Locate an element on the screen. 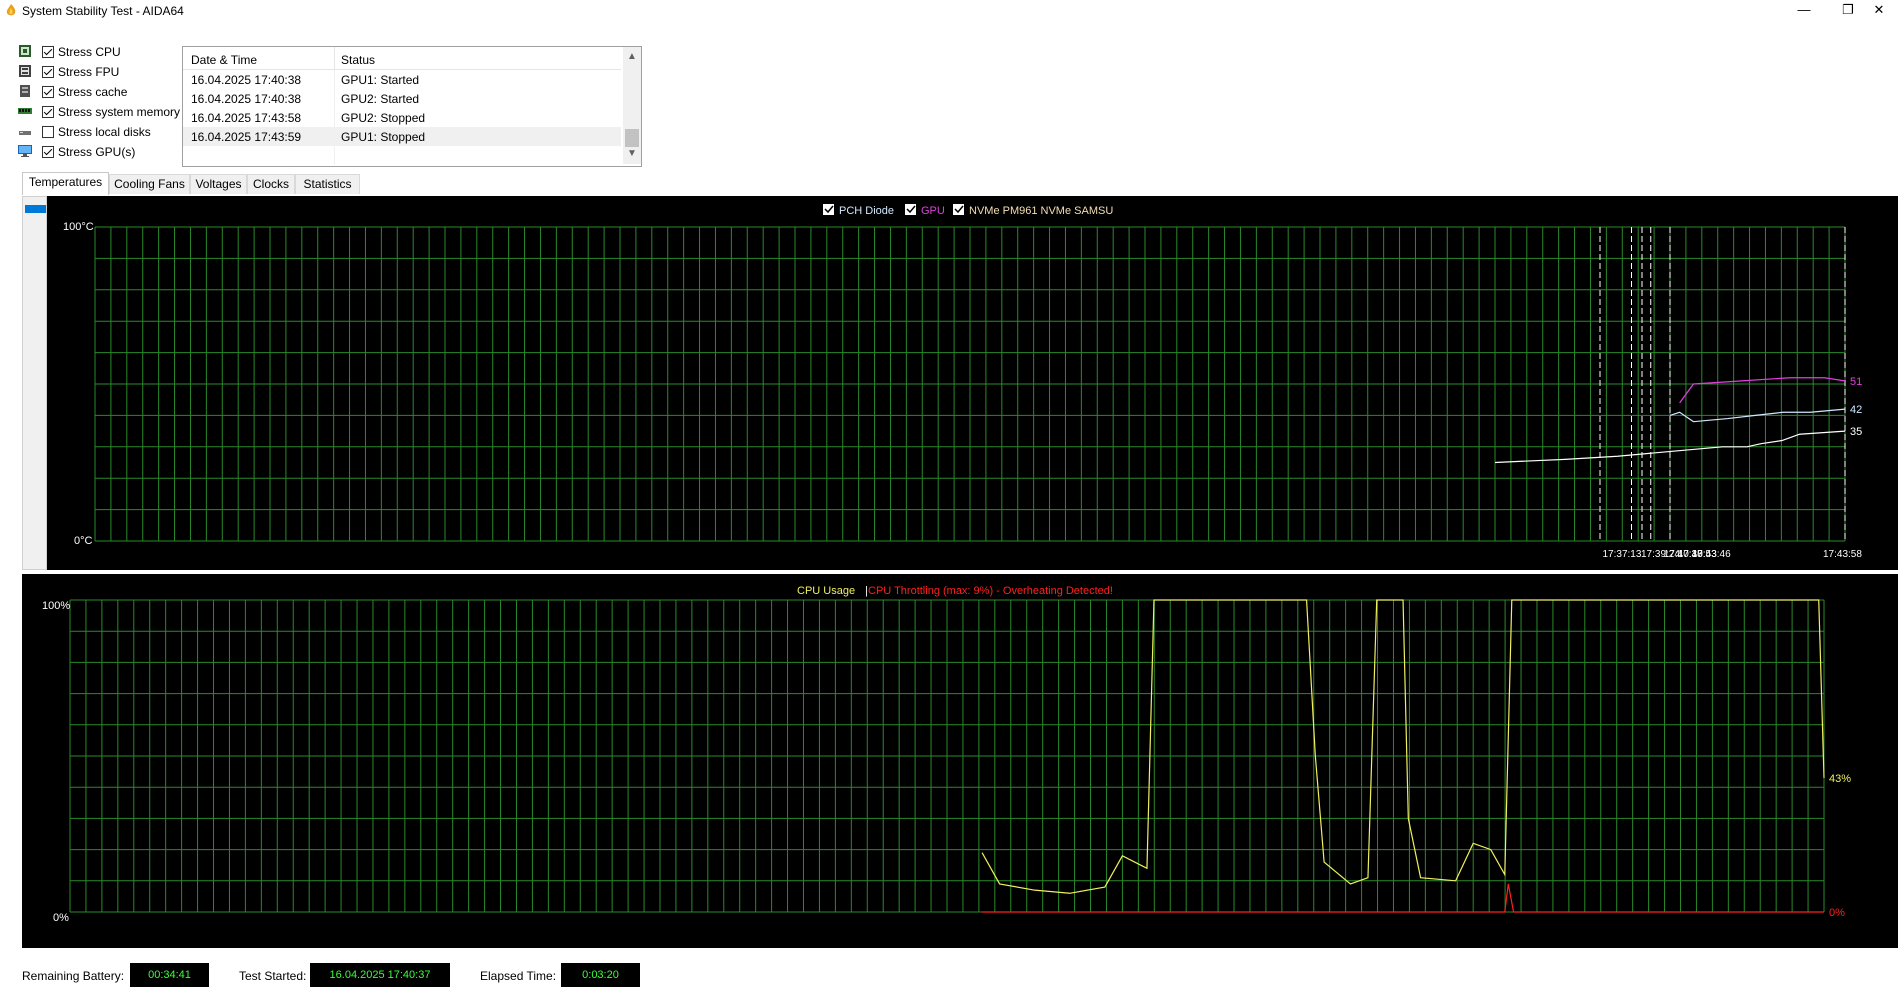 The height and width of the screenshot is (1000, 1898). cpu-chip-icon is located at coordinates (25, 51).